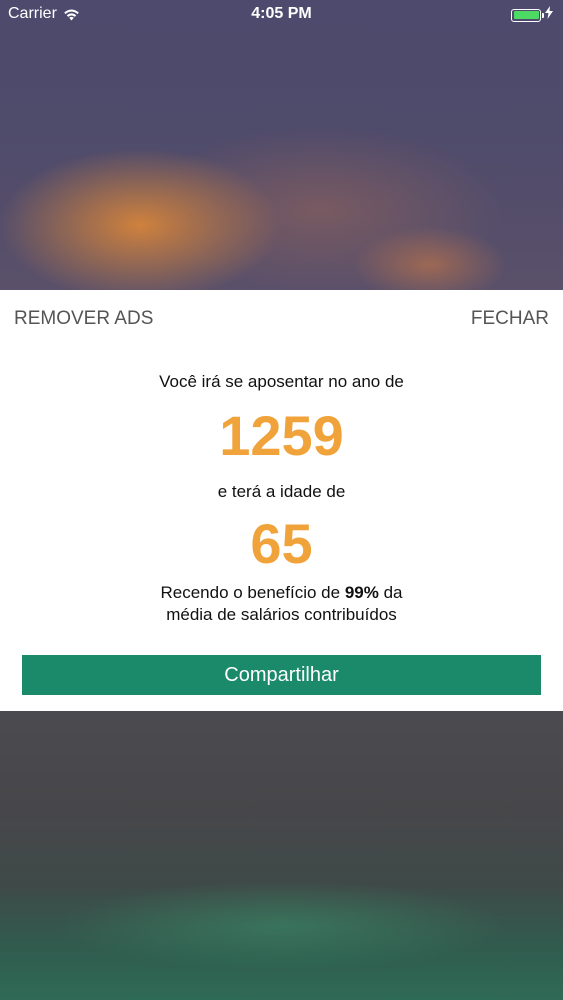 This screenshot has width=563, height=1000. Describe the element at coordinates (393, 592) in the screenshot. I see `benefit-text-after: da` at that location.